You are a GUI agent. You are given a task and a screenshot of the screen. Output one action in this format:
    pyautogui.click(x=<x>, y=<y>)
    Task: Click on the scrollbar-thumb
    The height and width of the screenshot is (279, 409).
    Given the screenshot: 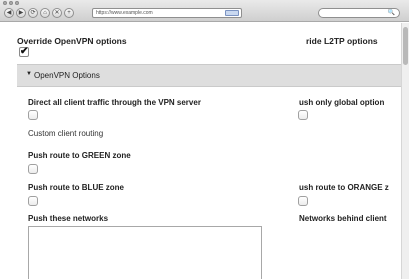 What is the action you would take?
    pyautogui.click(x=405, y=46)
    